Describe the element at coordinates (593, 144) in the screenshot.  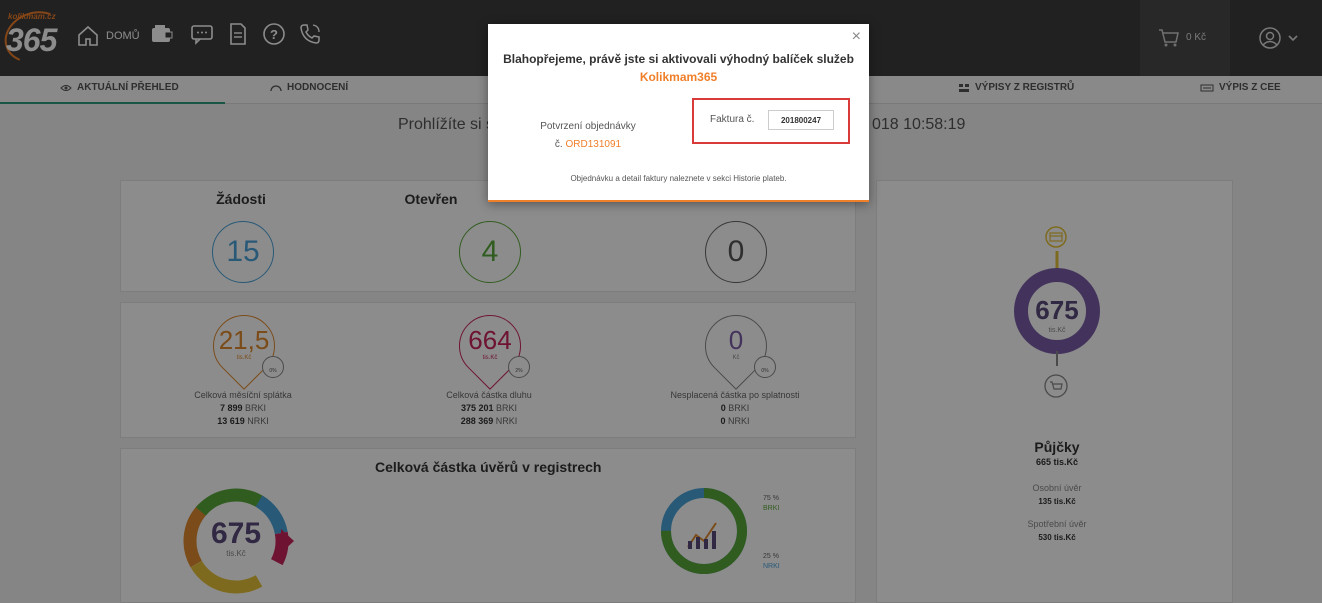
I see `order-number-link: ORD131091` at that location.